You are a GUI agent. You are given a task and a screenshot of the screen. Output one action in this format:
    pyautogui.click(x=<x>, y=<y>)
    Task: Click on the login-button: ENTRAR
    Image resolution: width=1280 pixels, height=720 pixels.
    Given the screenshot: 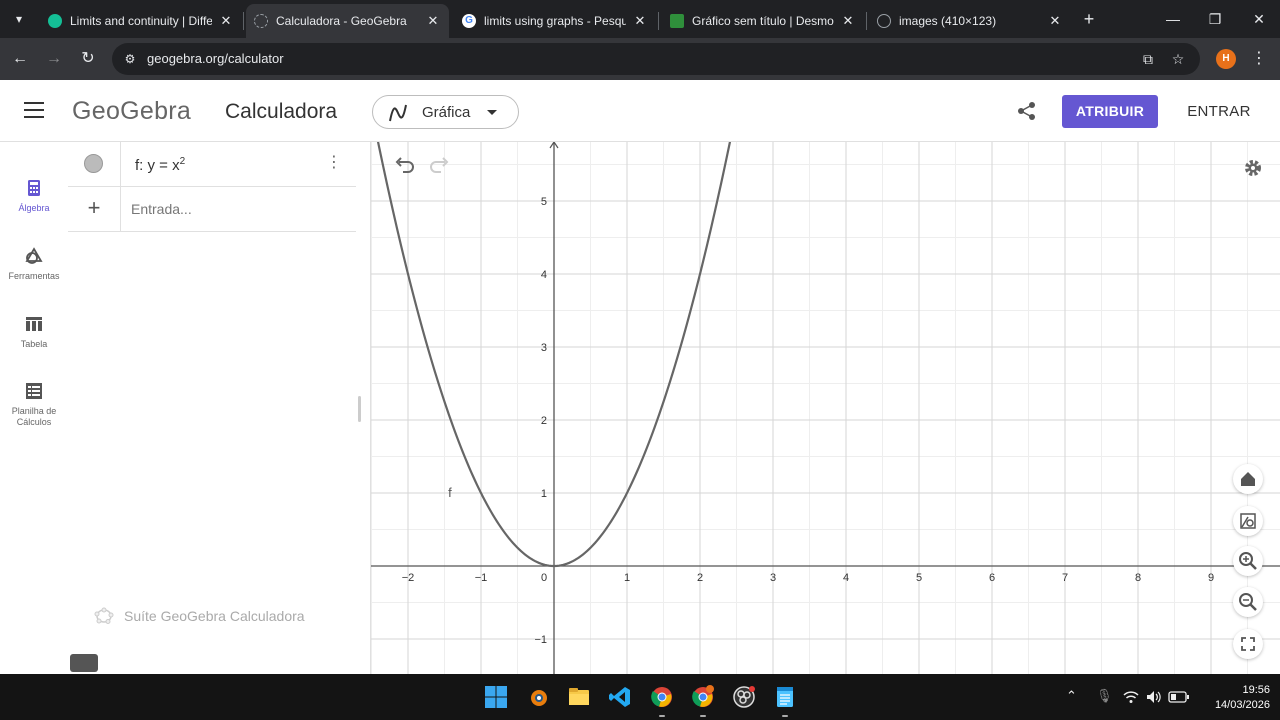 What is the action you would take?
    pyautogui.click(x=1219, y=111)
    